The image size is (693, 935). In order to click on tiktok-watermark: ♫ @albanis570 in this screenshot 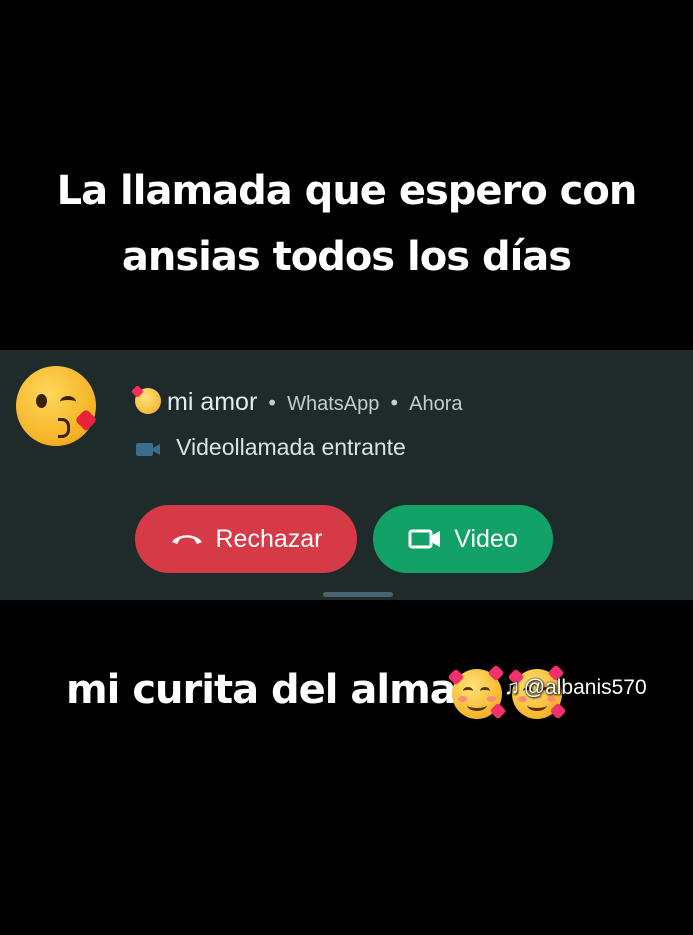, I will do `click(575, 688)`.